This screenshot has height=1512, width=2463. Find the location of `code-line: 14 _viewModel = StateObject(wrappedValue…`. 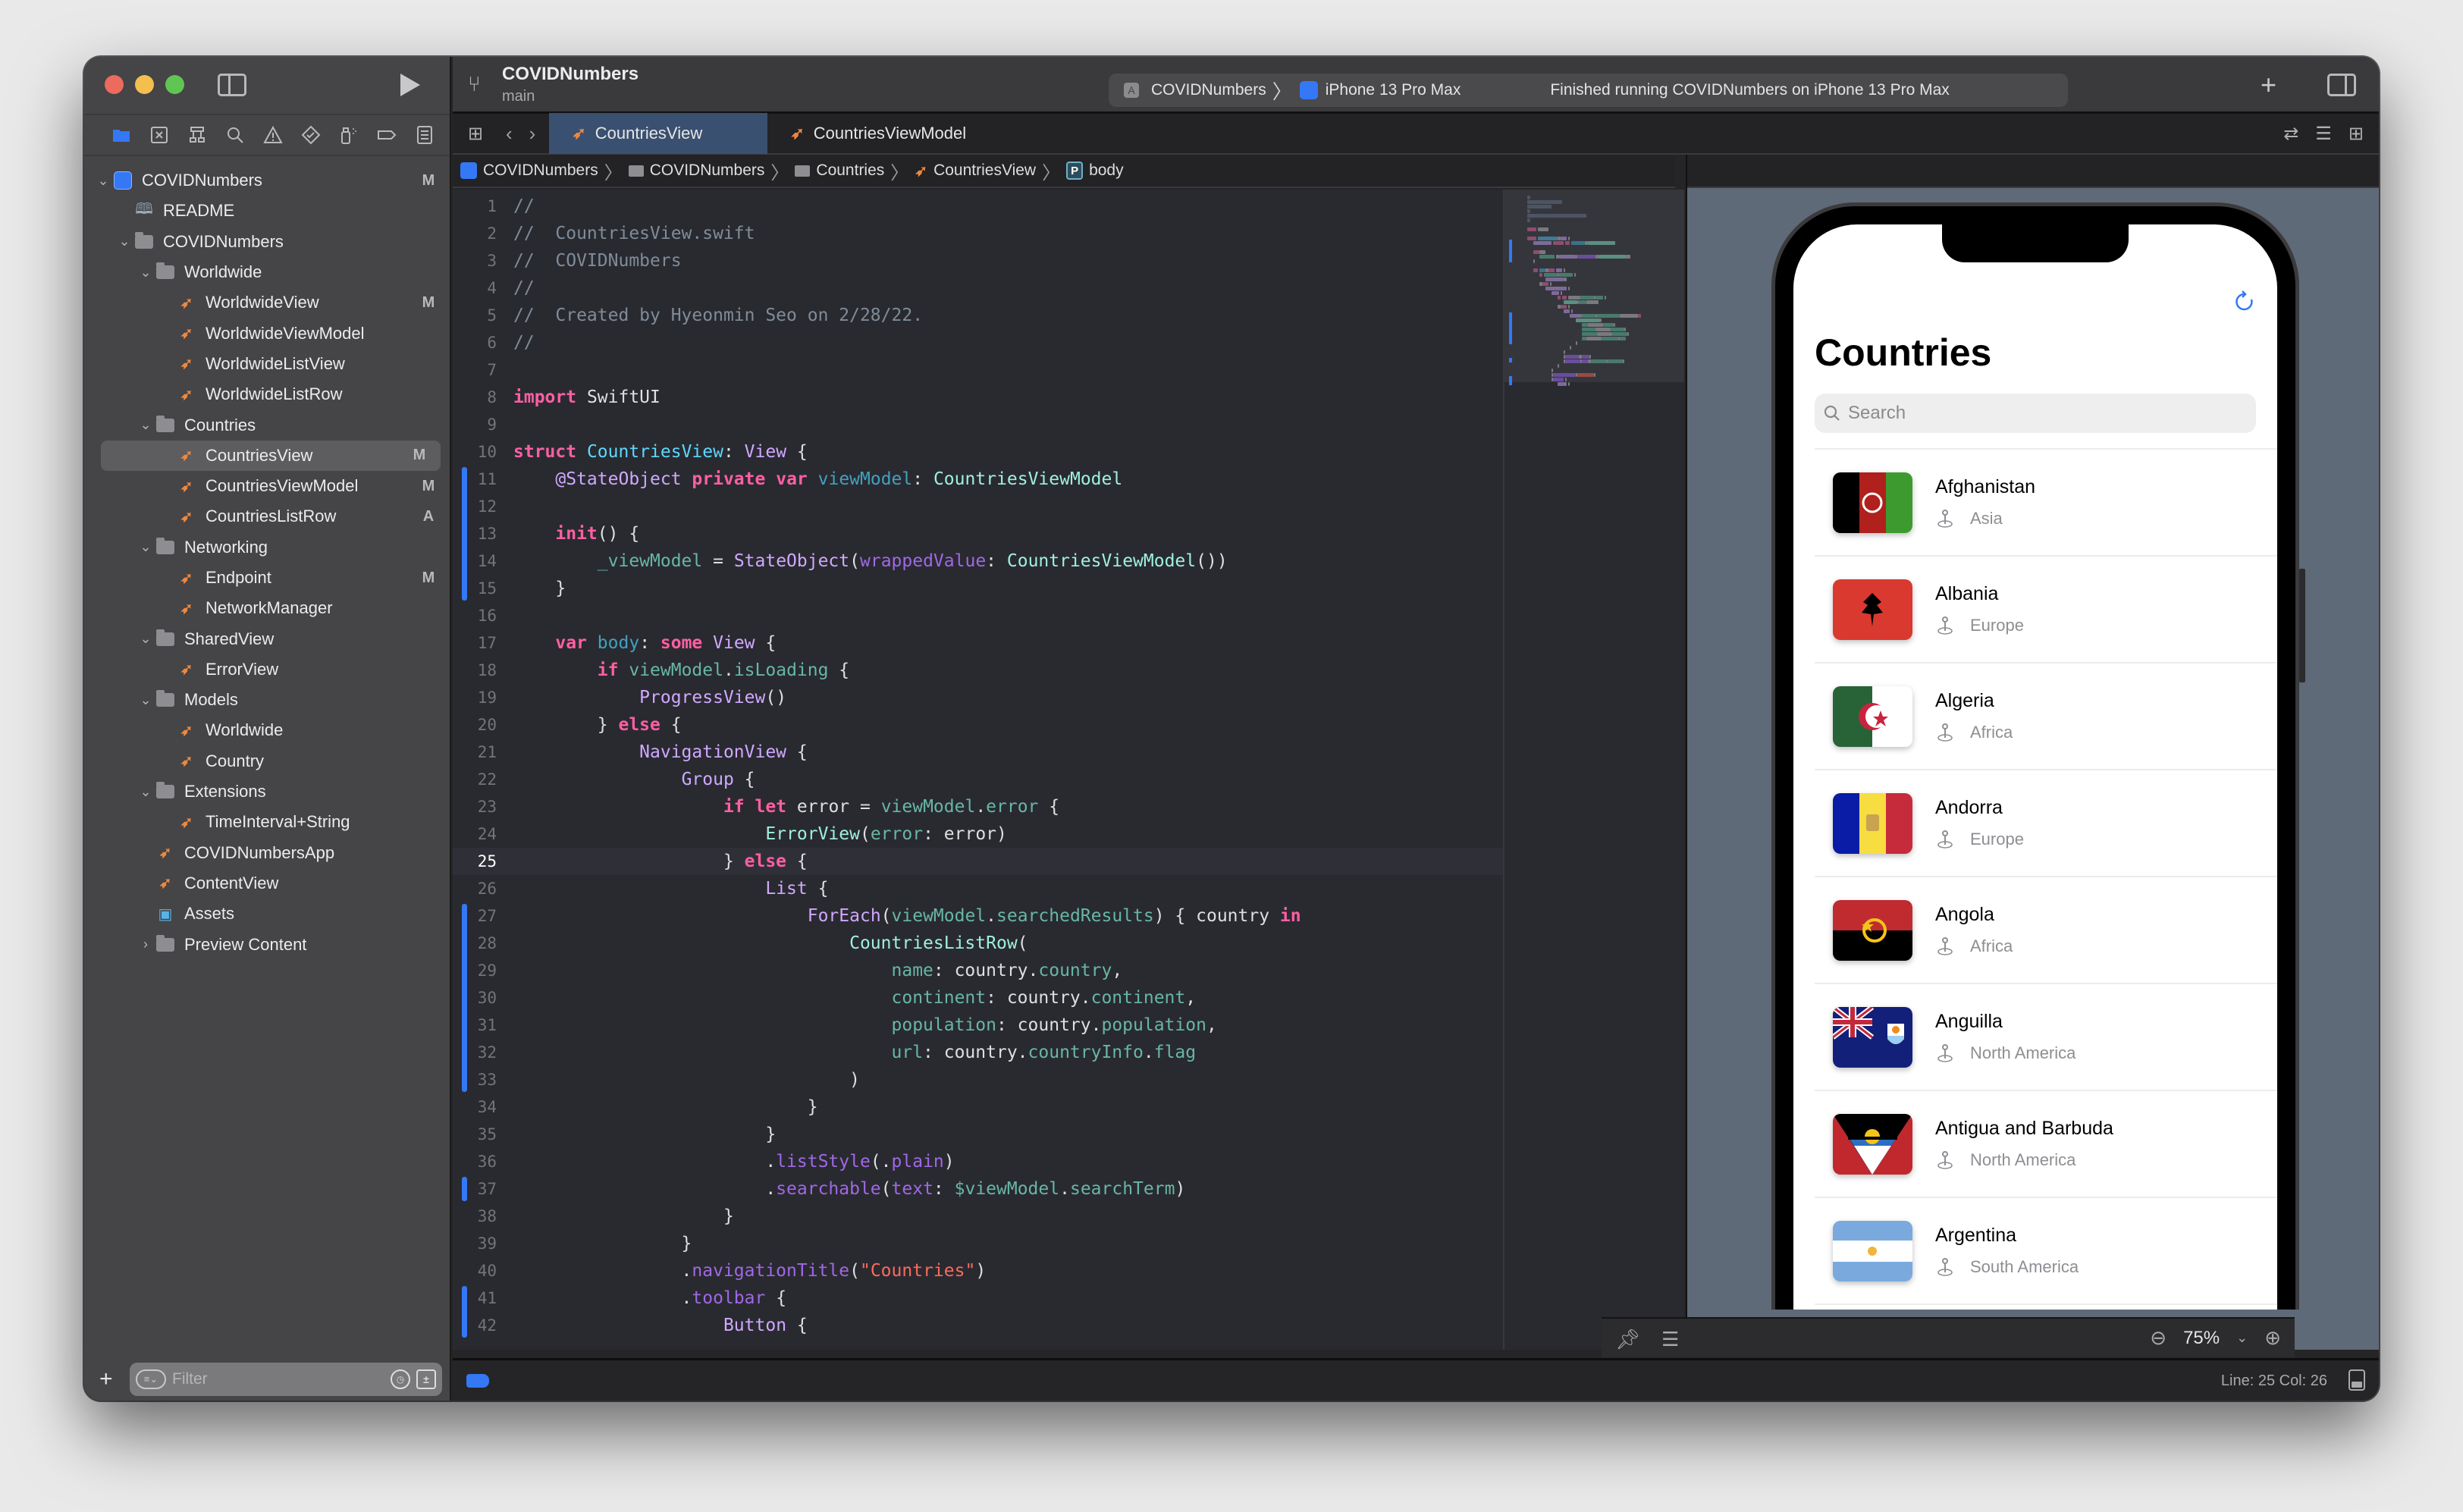

code-line: 14 _viewModel = StateObject(wrappedValue… is located at coordinates (978, 561).